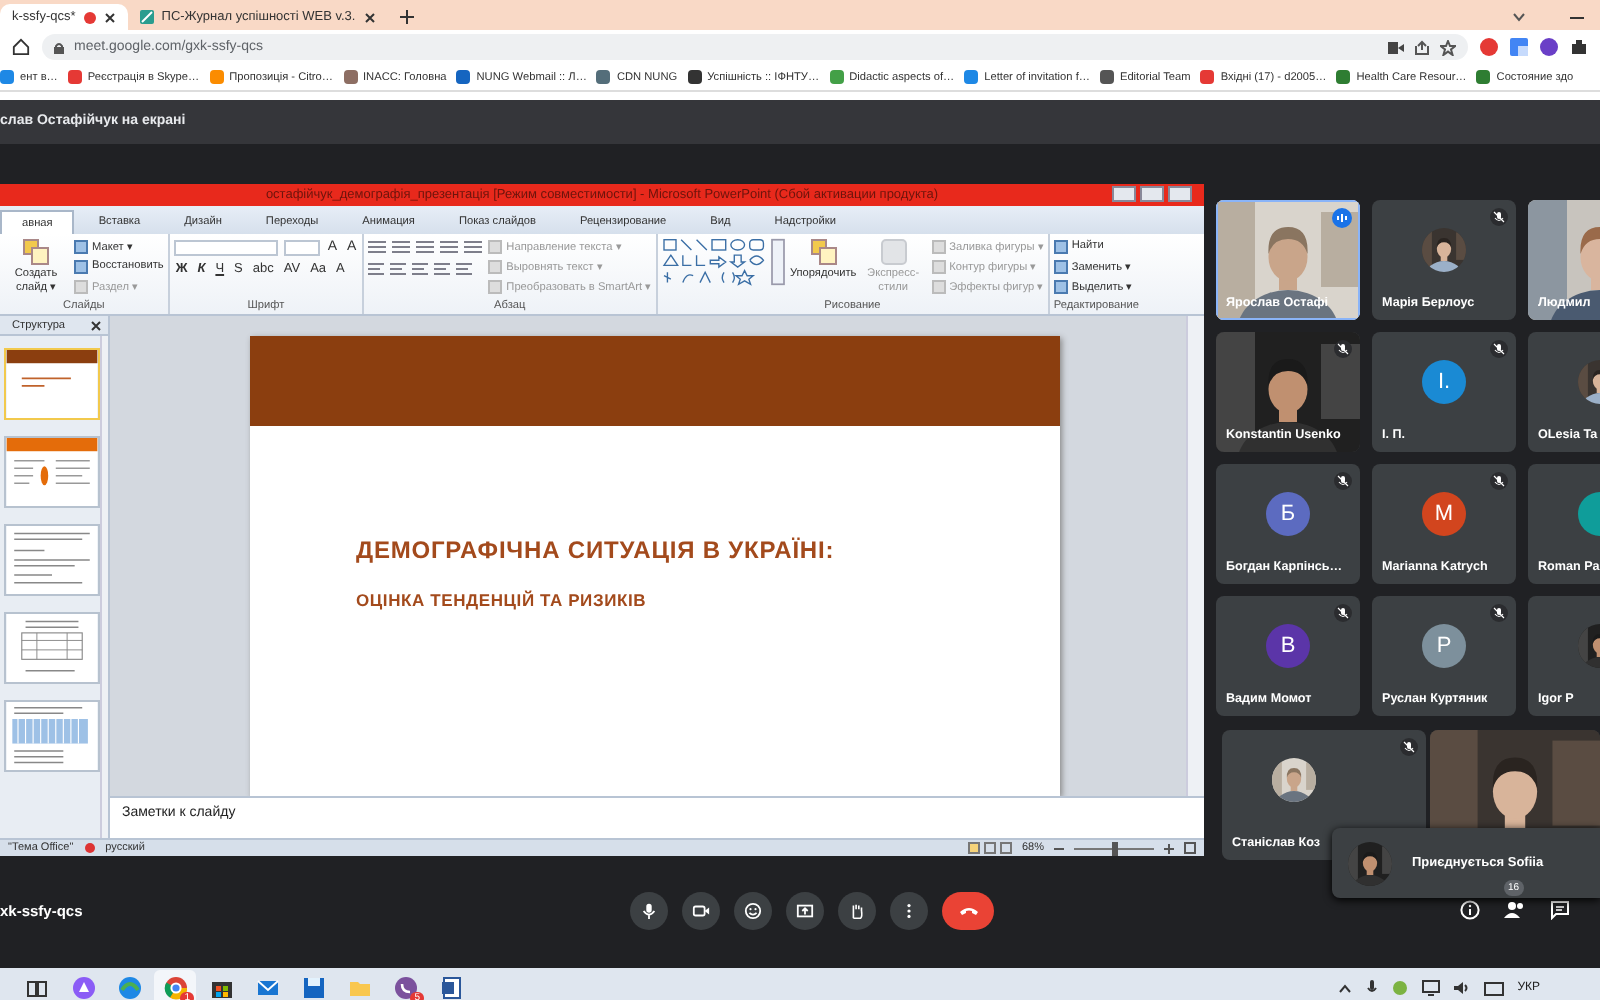  What do you see at coordinates (1493, 988) in the screenshot?
I see `keyboard-icon` at bounding box center [1493, 988].